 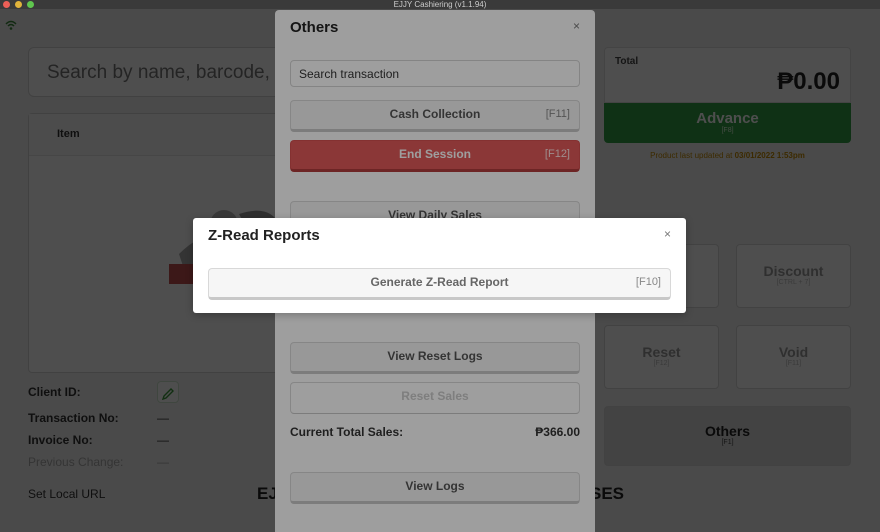 I want to click on generate-zread-shortcut: [F10], so click(x=648, y=282).